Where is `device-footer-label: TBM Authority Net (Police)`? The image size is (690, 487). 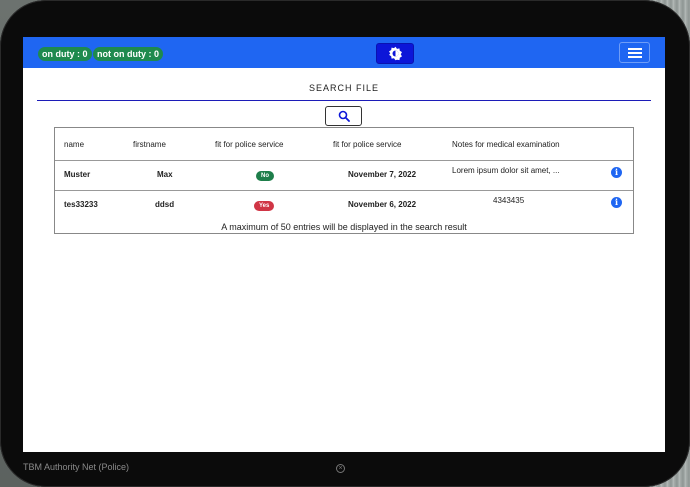
device-footer-label: TBM Authority Net (Police) is located at coordinates (76, 467).